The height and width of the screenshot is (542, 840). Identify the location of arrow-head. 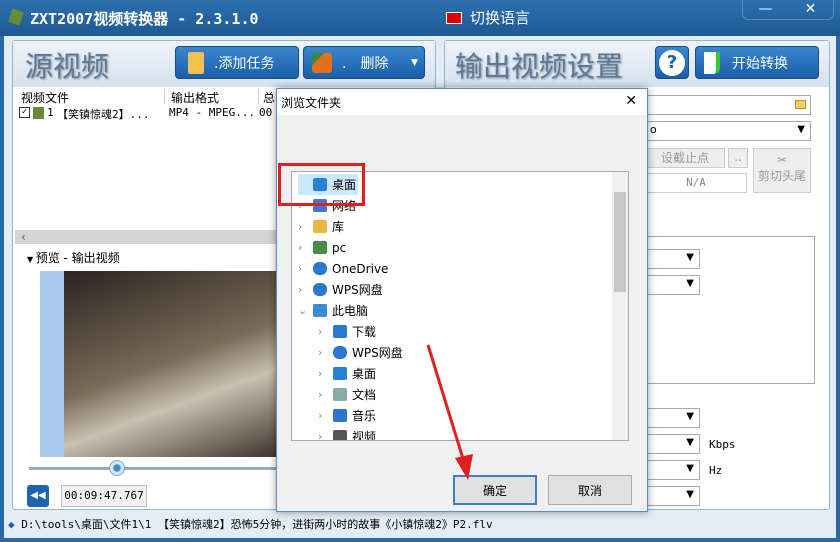
(464, 467).